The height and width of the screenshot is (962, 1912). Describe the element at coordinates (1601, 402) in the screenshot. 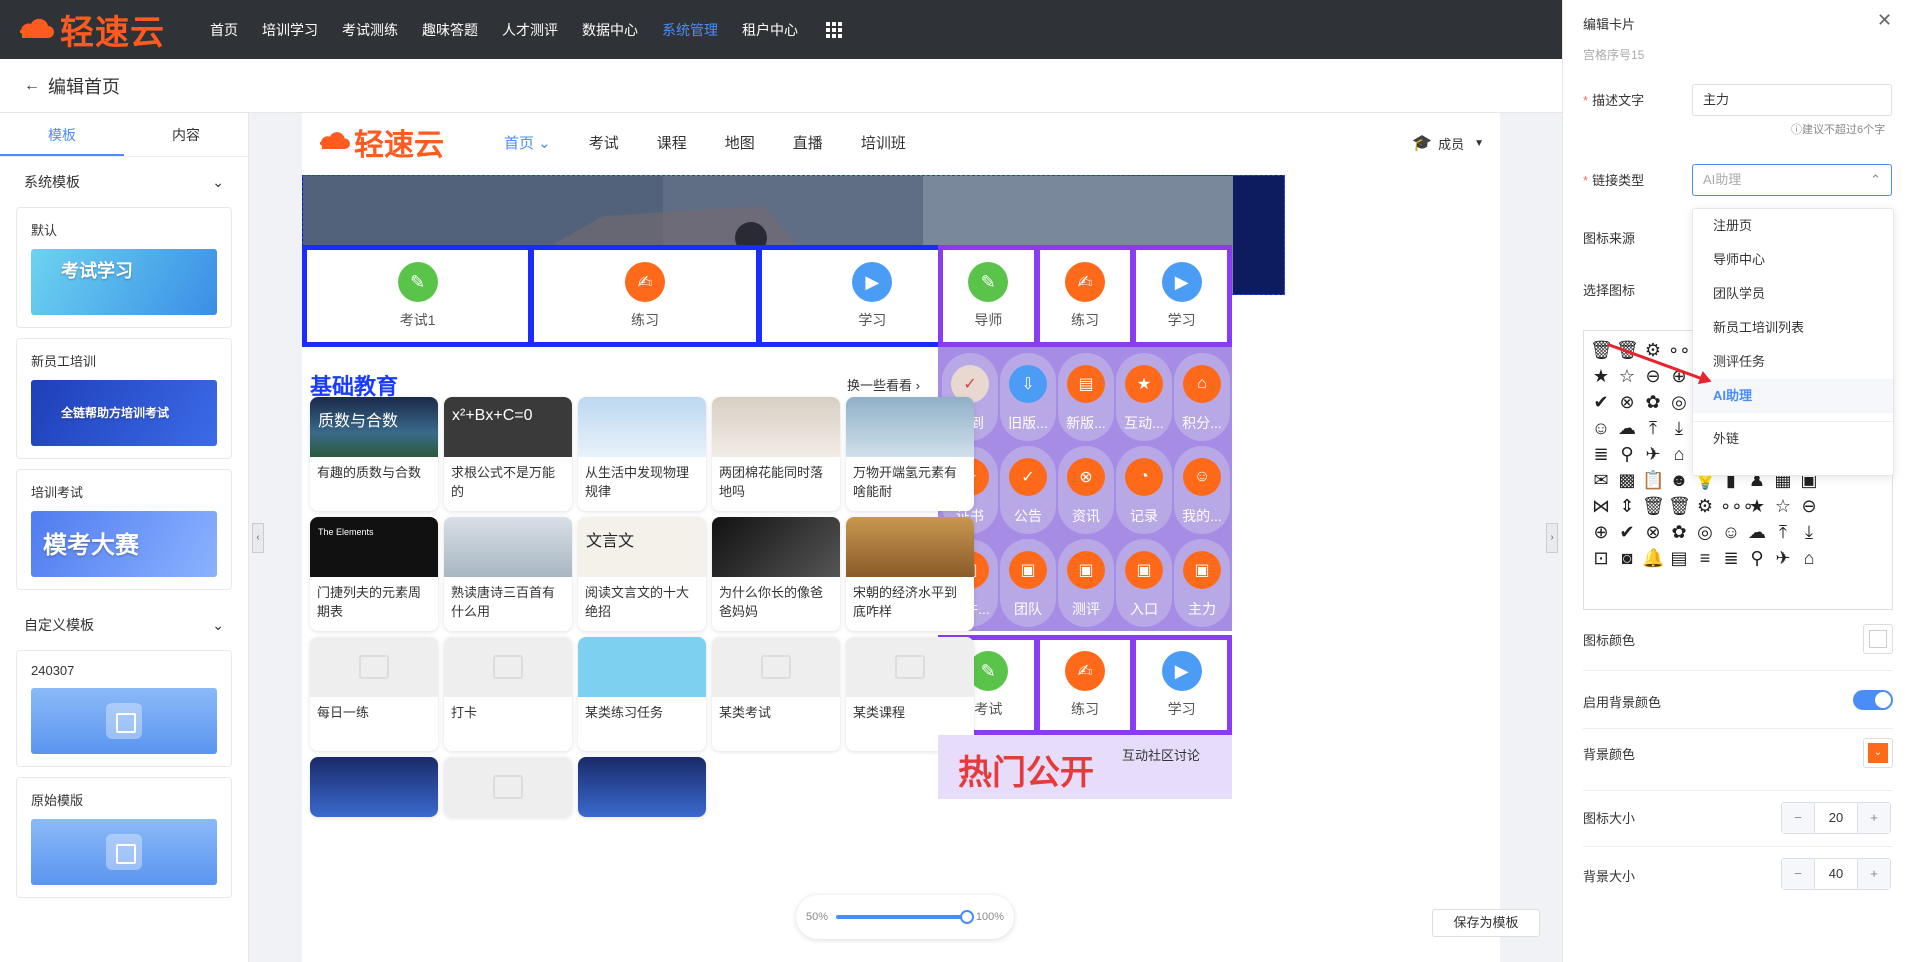

I see `picker-icon: ✔` at that location.